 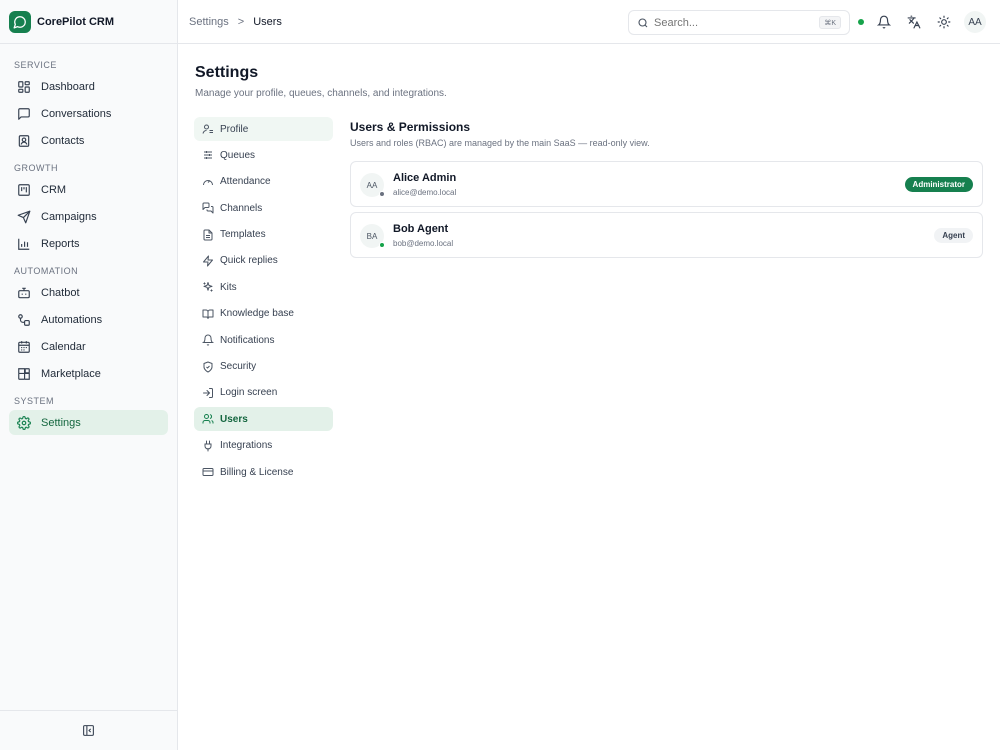 What do you see at coordinates (60, 243) in the screenshot?
I see `sidebar-item-label: Reports` at bounding box center [60, 243].